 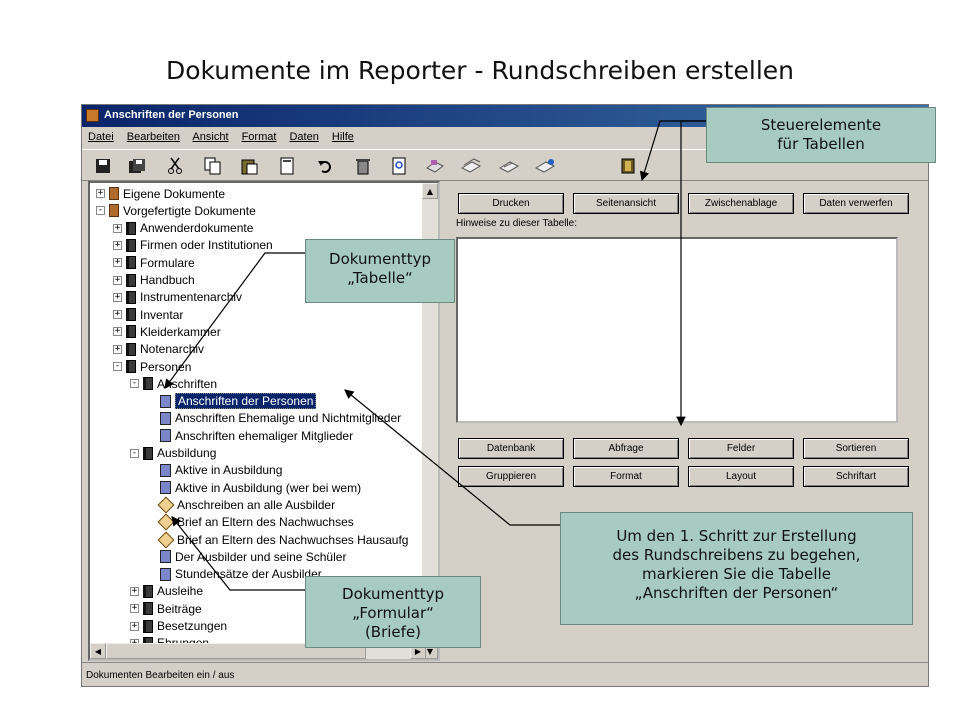 What do you see at coordinates (98, 651) in the screenshot?
I see `scroll-left-icon: ◀` at bounding box center [98, 651].